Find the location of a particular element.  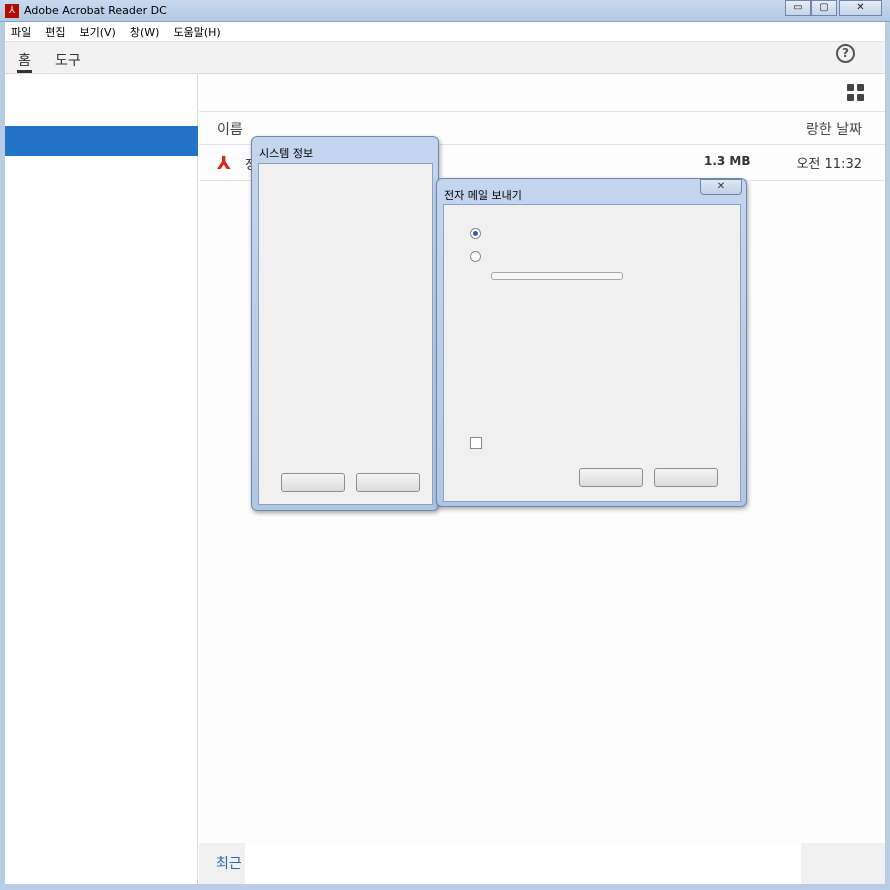

bottom-panel is located at coordinates (523, 863).